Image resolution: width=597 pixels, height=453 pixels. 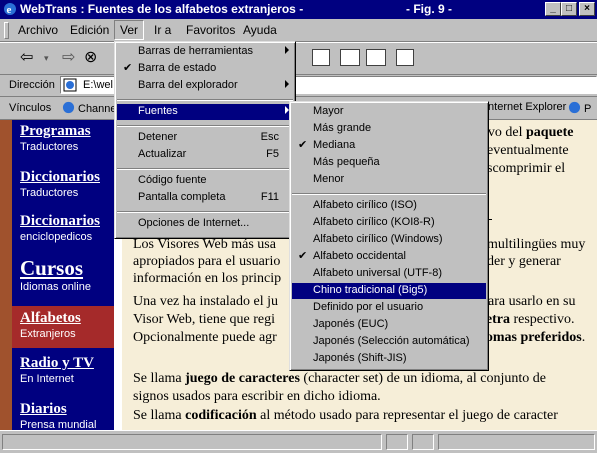 I want to click on encoding-japones-auto: Japonés (Selección automática), so click(x=389, y=342).